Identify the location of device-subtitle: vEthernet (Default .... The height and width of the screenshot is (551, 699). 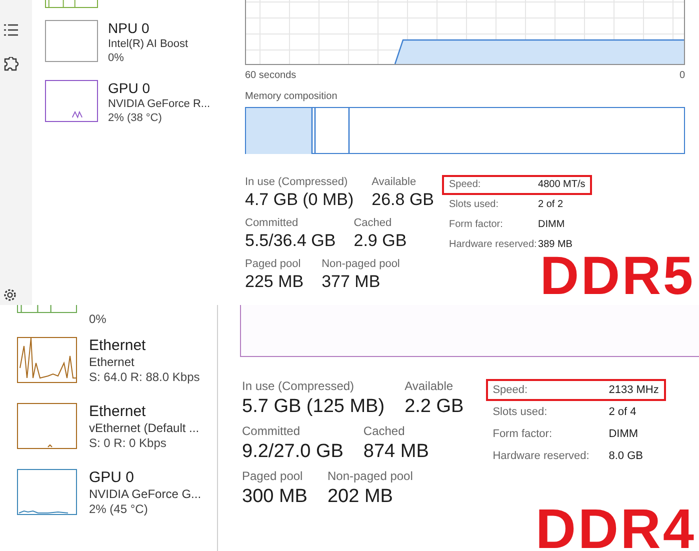
(144, 428).